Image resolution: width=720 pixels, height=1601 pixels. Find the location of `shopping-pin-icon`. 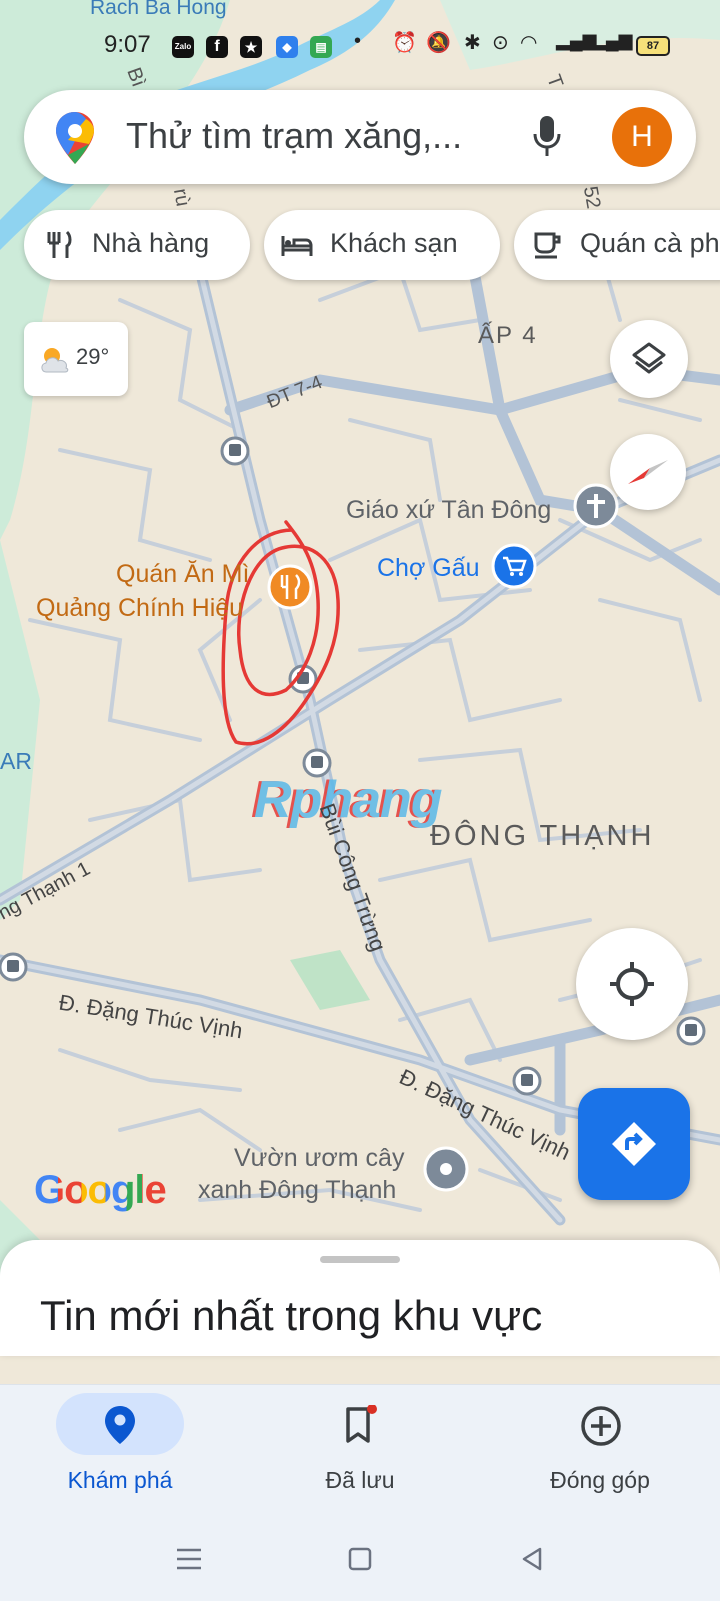

shopping-pin-icon is located at coordinates (514, 566).